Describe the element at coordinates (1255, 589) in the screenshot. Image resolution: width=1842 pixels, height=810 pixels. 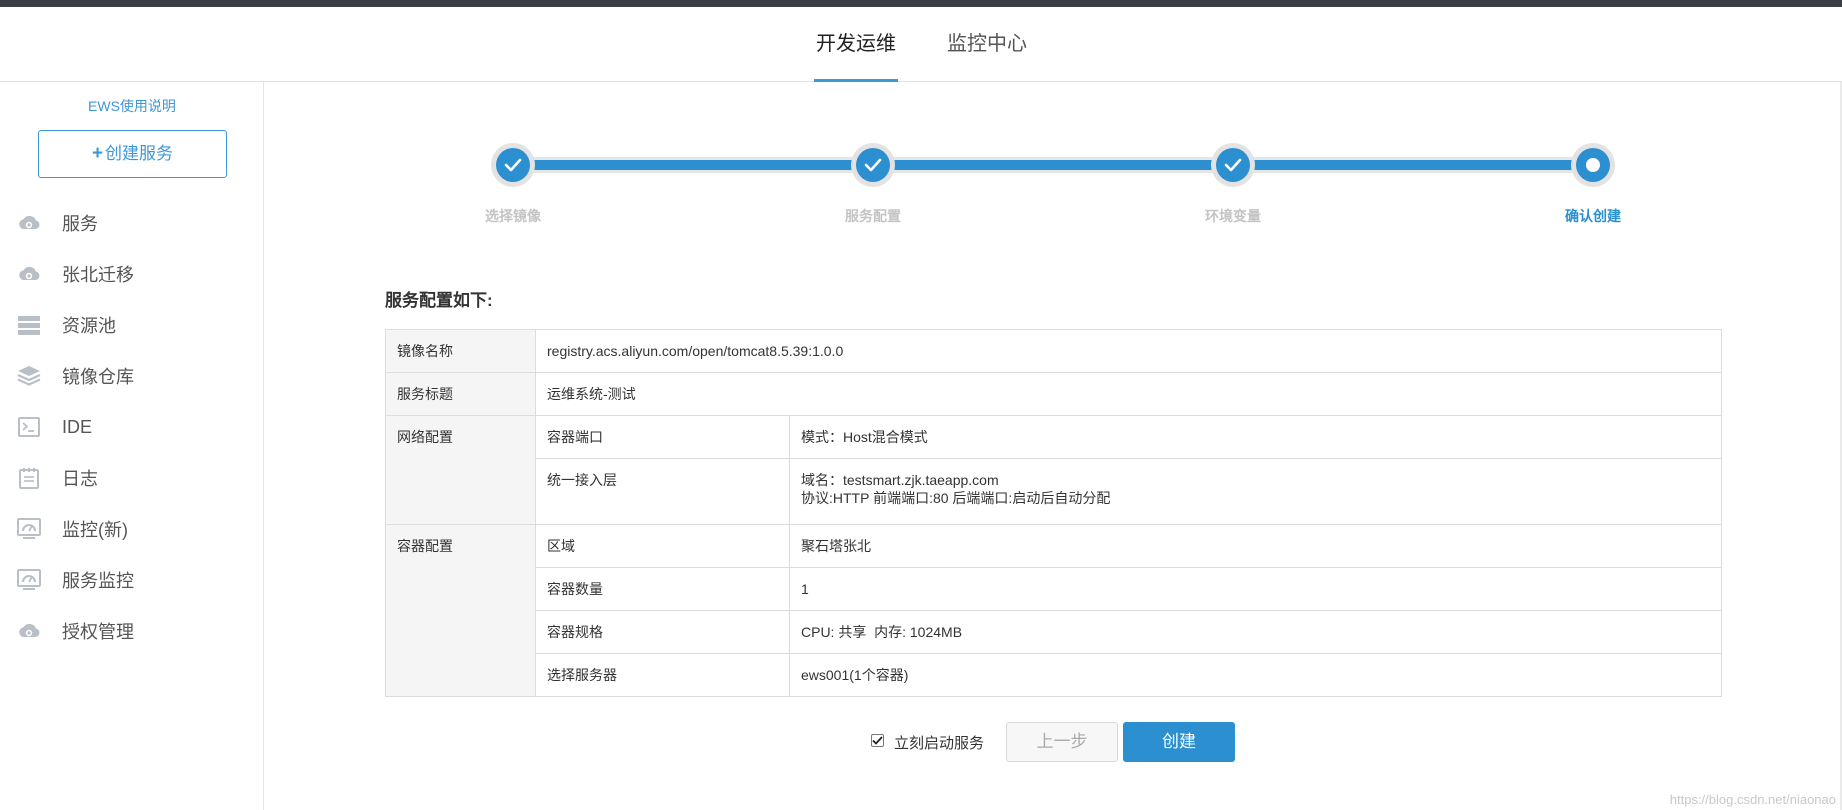
I see `container-count-value: 1` at that location.